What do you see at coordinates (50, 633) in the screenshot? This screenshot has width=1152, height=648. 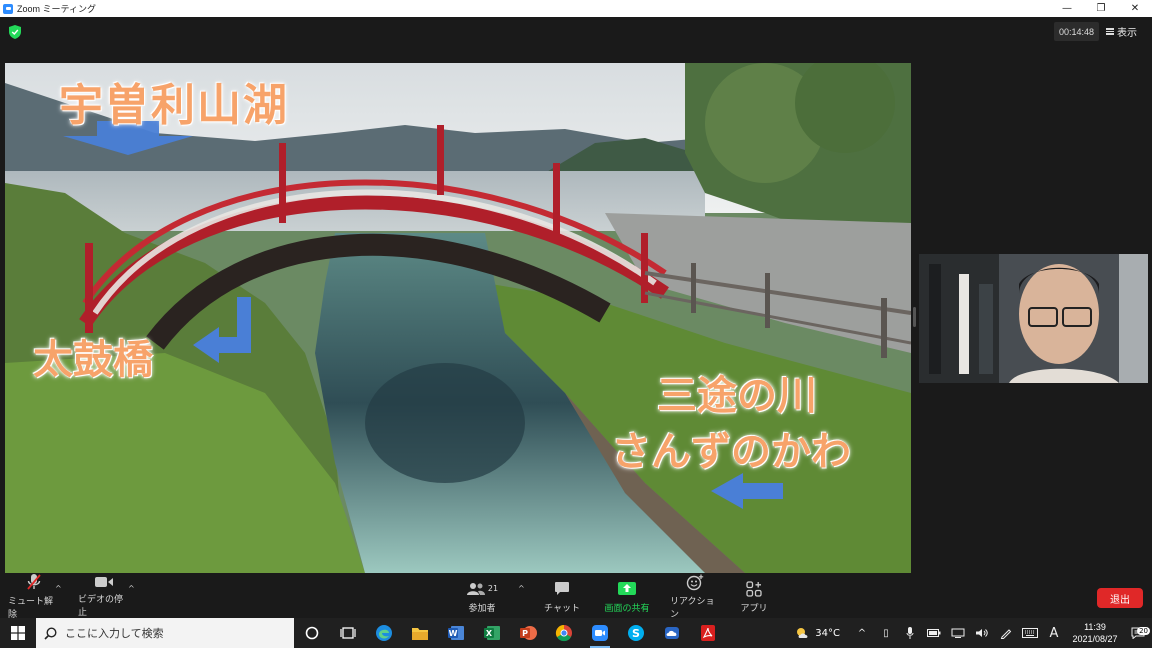 I see `search-icon` at bounding box center [50, 633].